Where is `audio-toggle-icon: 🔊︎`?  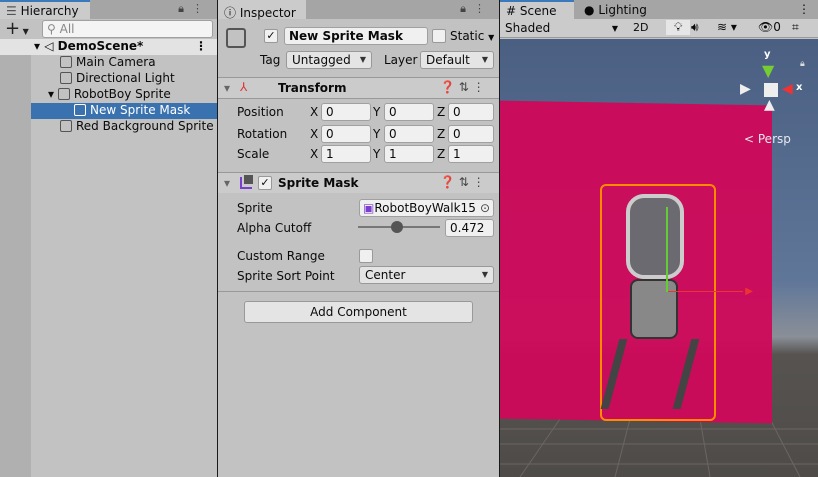 audio-toggle-icon: 🔊︎ is located at coordinates (695, 27).